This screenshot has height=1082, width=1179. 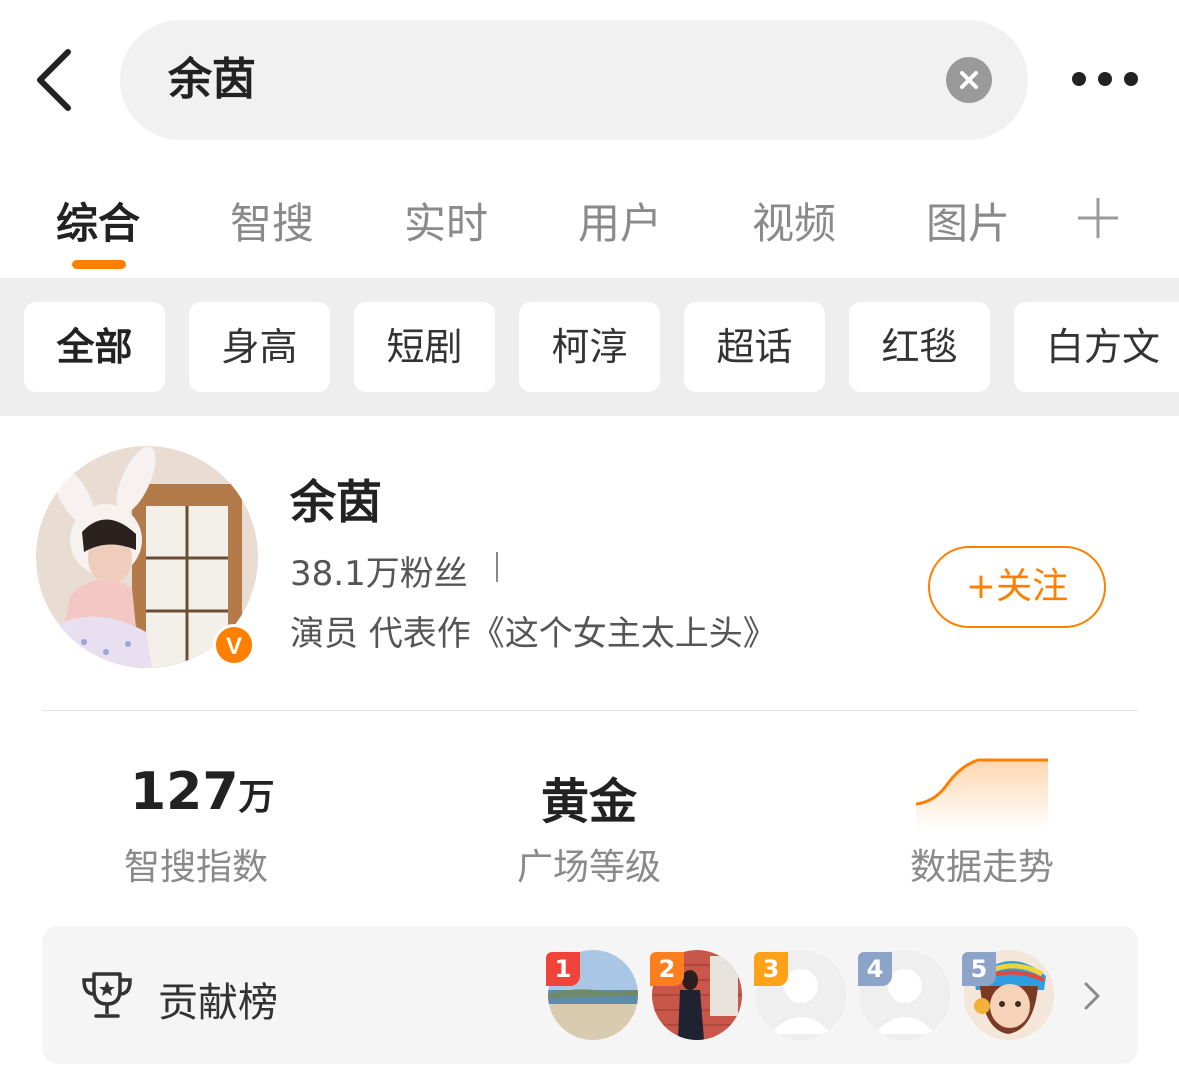 What do you see at coordinates (590, 710) in the screenshot?
I see `divider` at bounding box center [590, 710].